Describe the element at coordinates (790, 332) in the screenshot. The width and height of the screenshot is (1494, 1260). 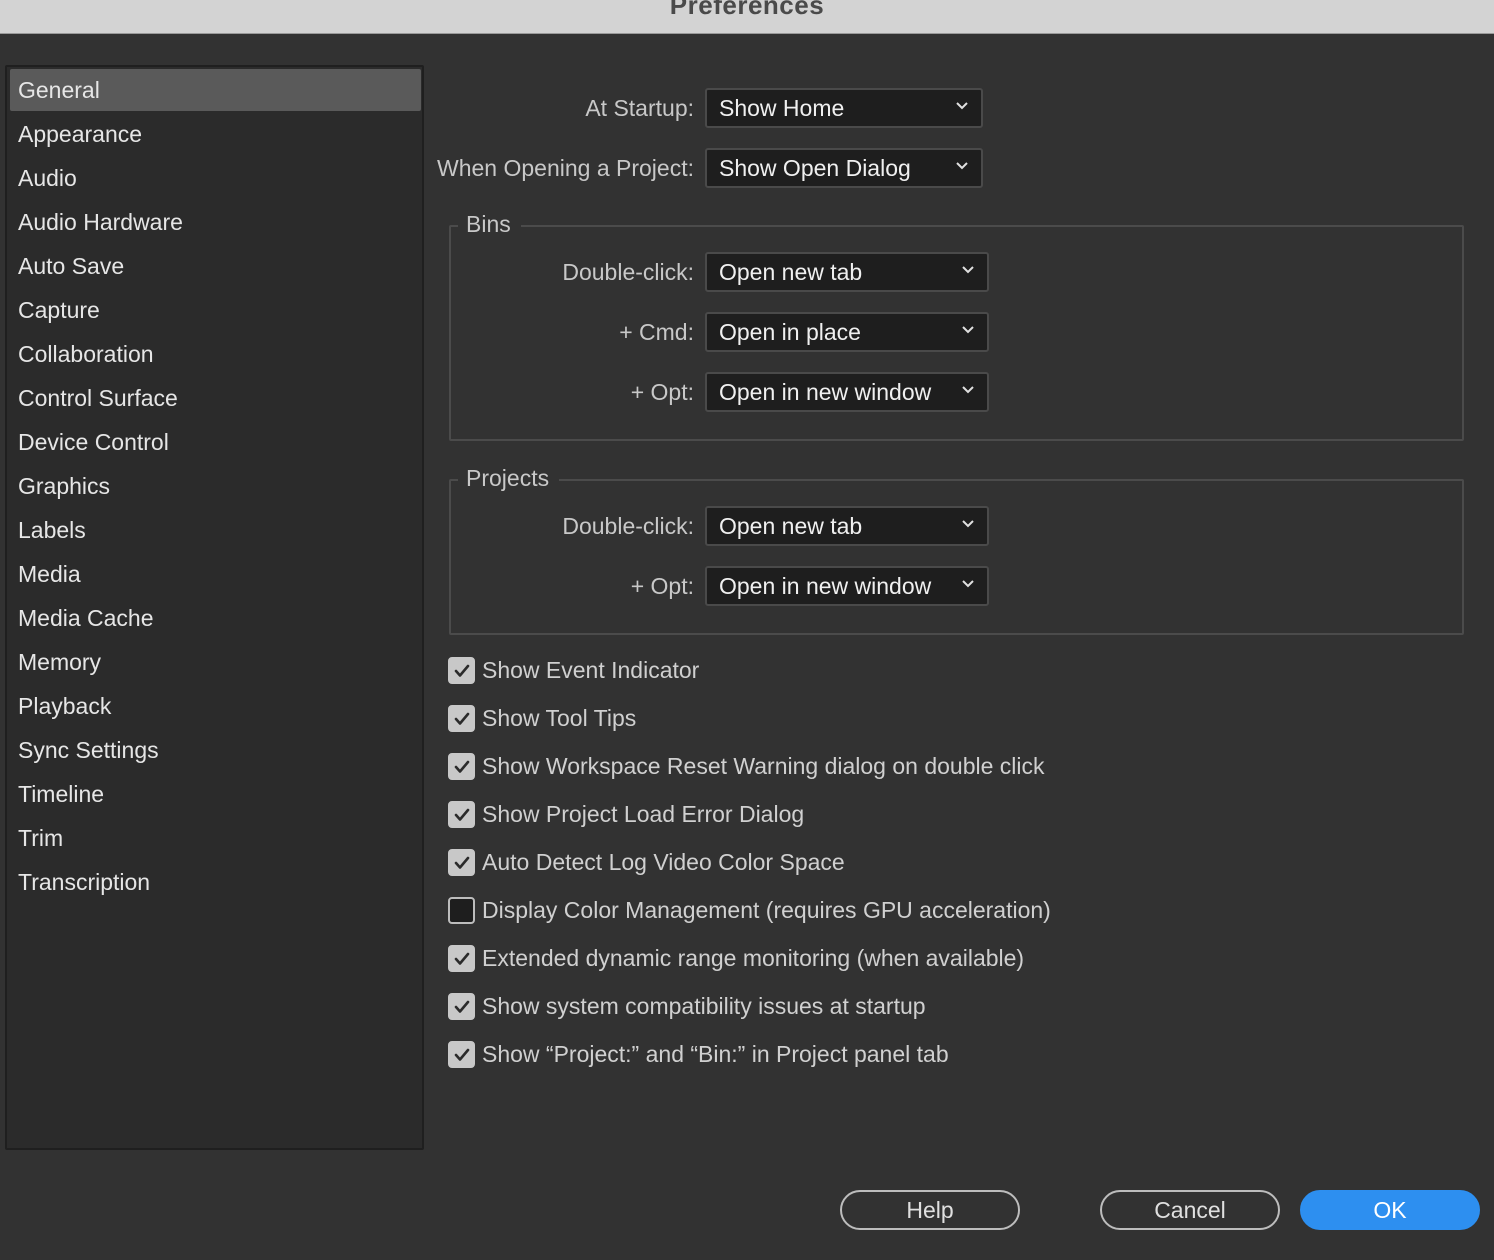
I see `bins-cmd-value: Open in place` at that location.